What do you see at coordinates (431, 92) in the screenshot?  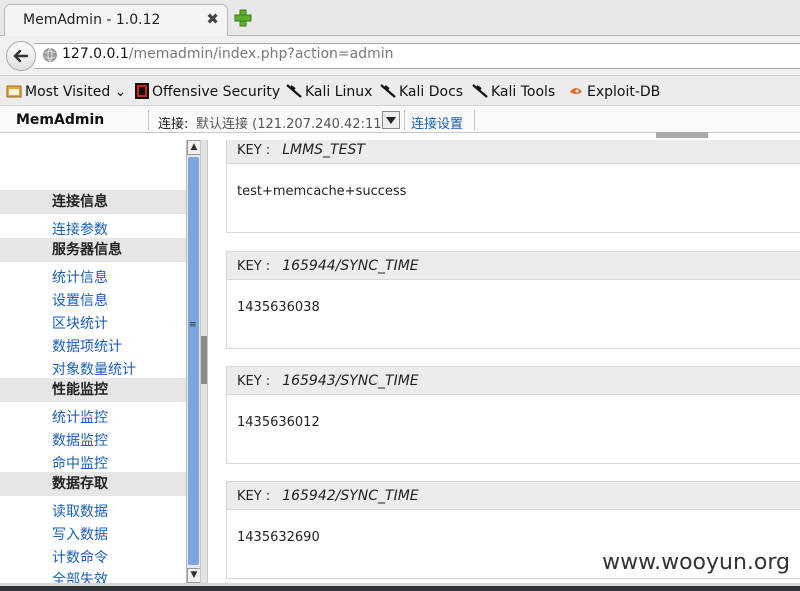 I see `bookmark-label: Kali Docs` at bounding box center [431, 92].